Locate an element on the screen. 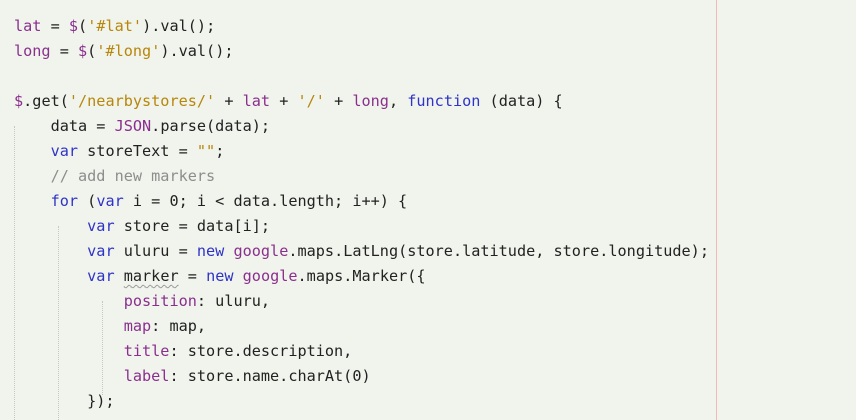 The image size is (856, 420). code-token: store = data[i]; is located at coordinates (192, 226).